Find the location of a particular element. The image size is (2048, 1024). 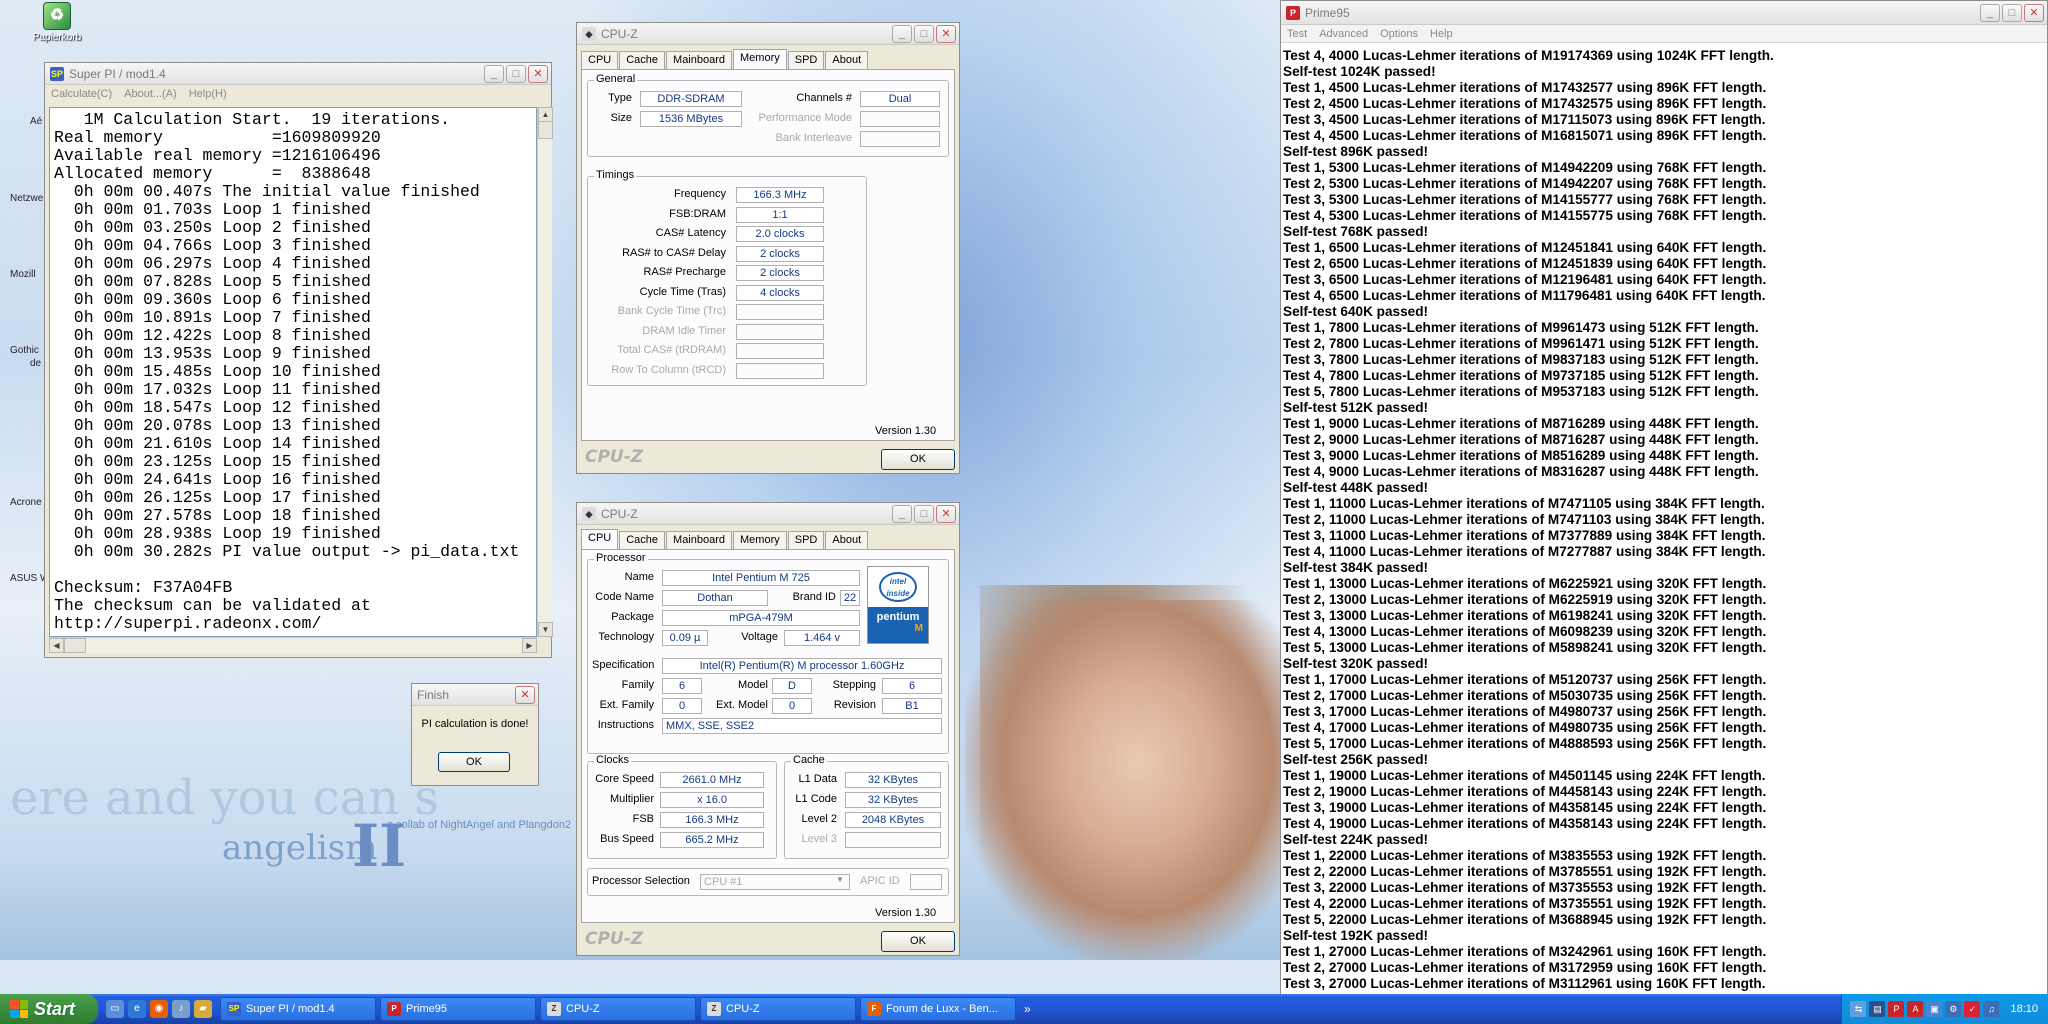

ext-model-label: Ext. Model is located at coordinates (742, 705).